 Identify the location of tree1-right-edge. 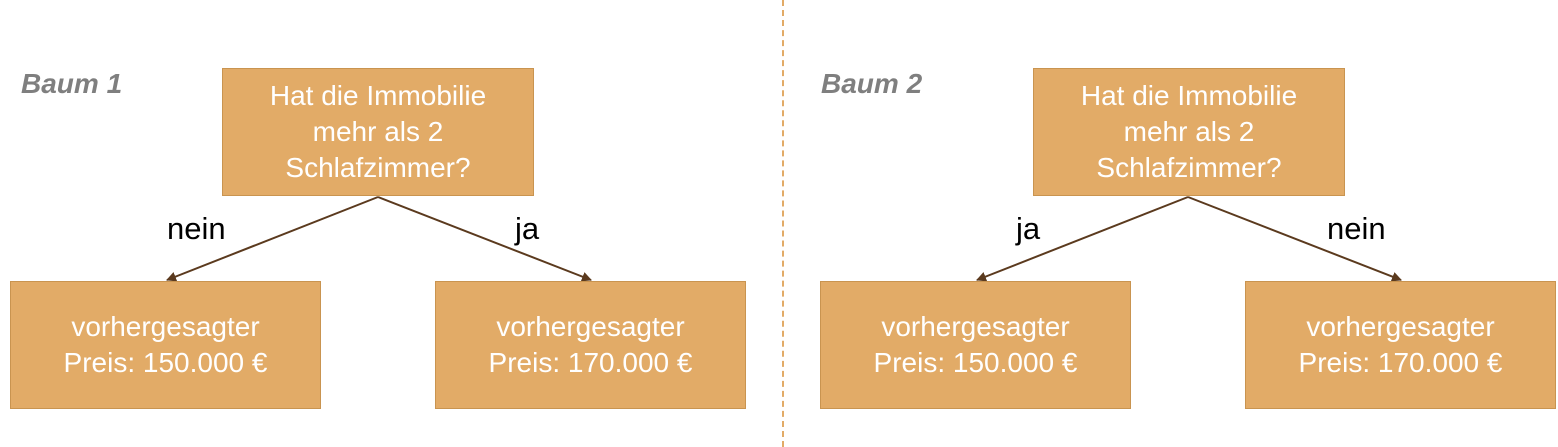
(484, 239).